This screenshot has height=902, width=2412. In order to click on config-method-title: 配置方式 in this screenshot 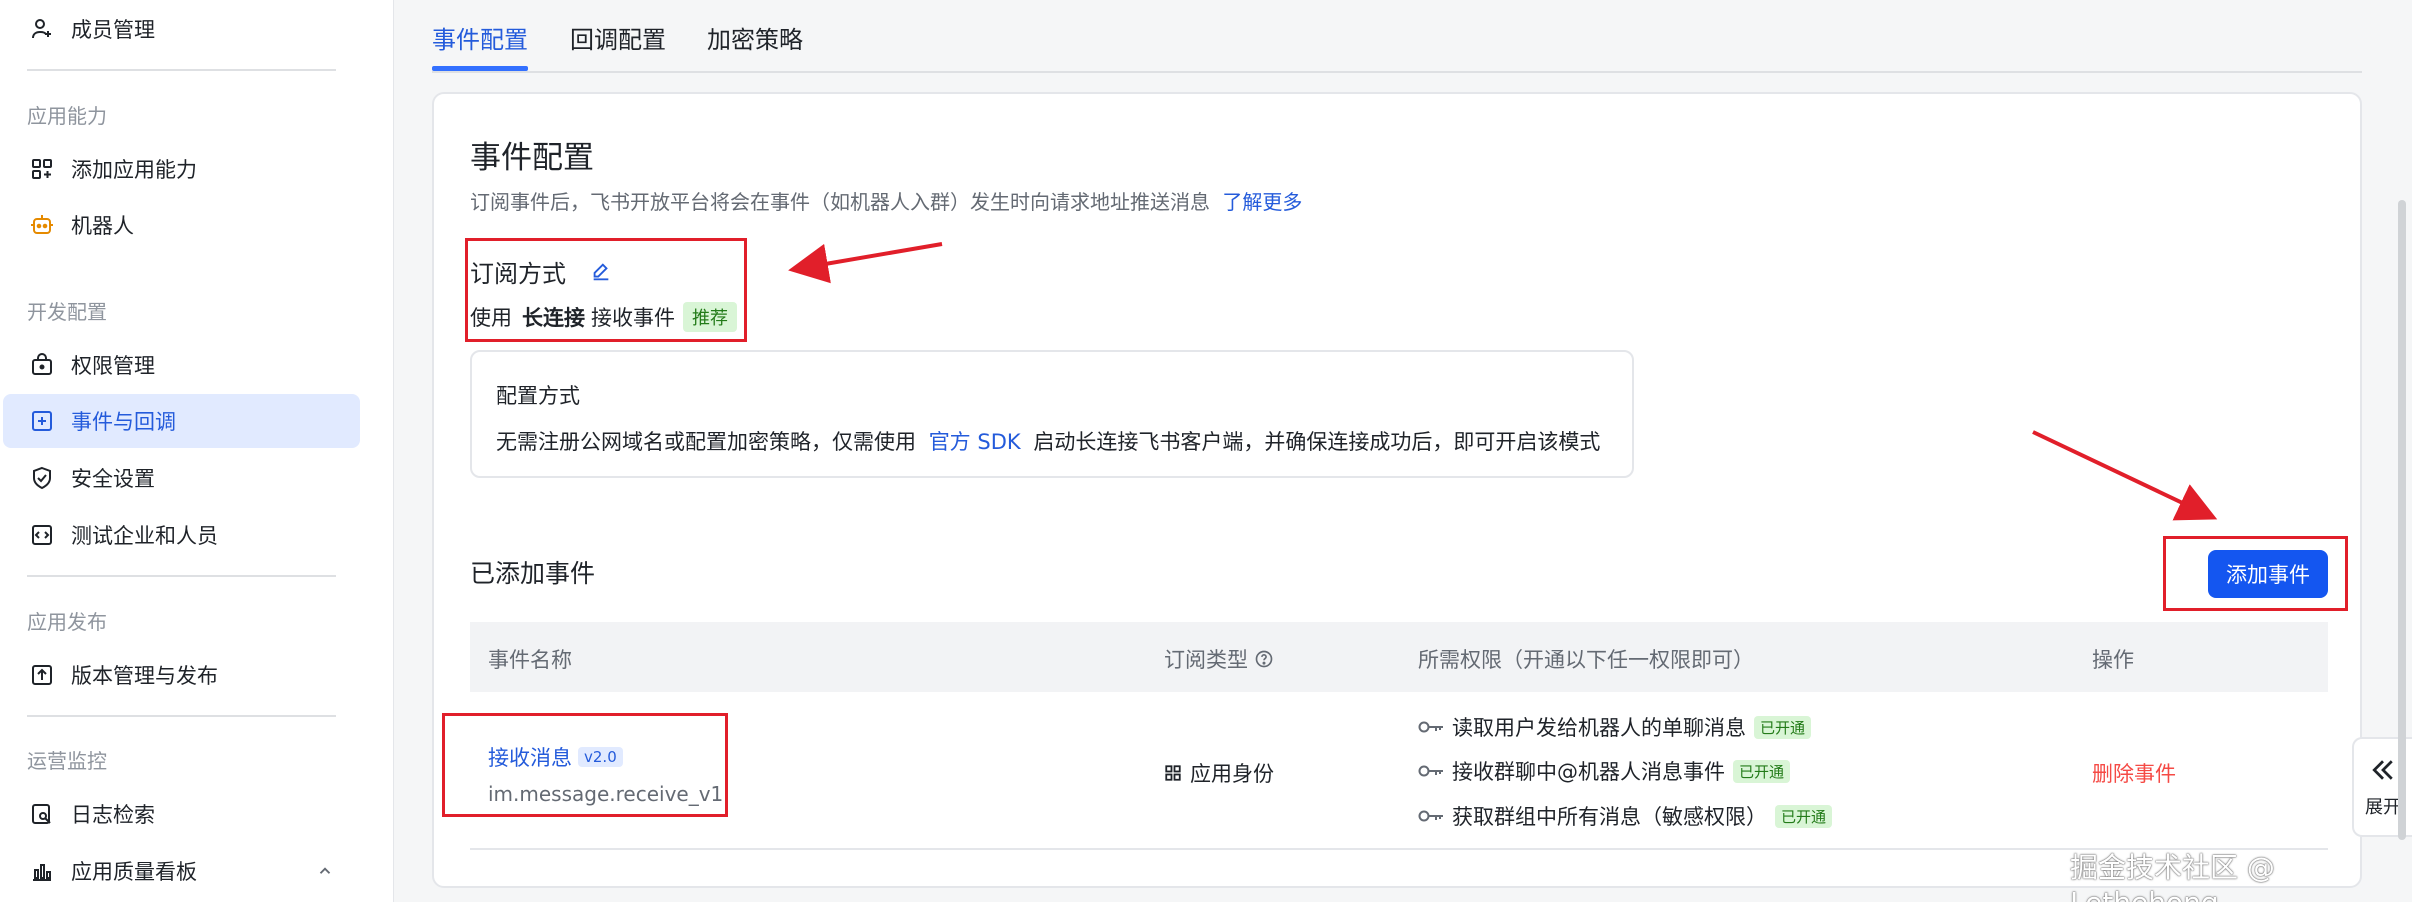, I will do `click(538, 396)`.